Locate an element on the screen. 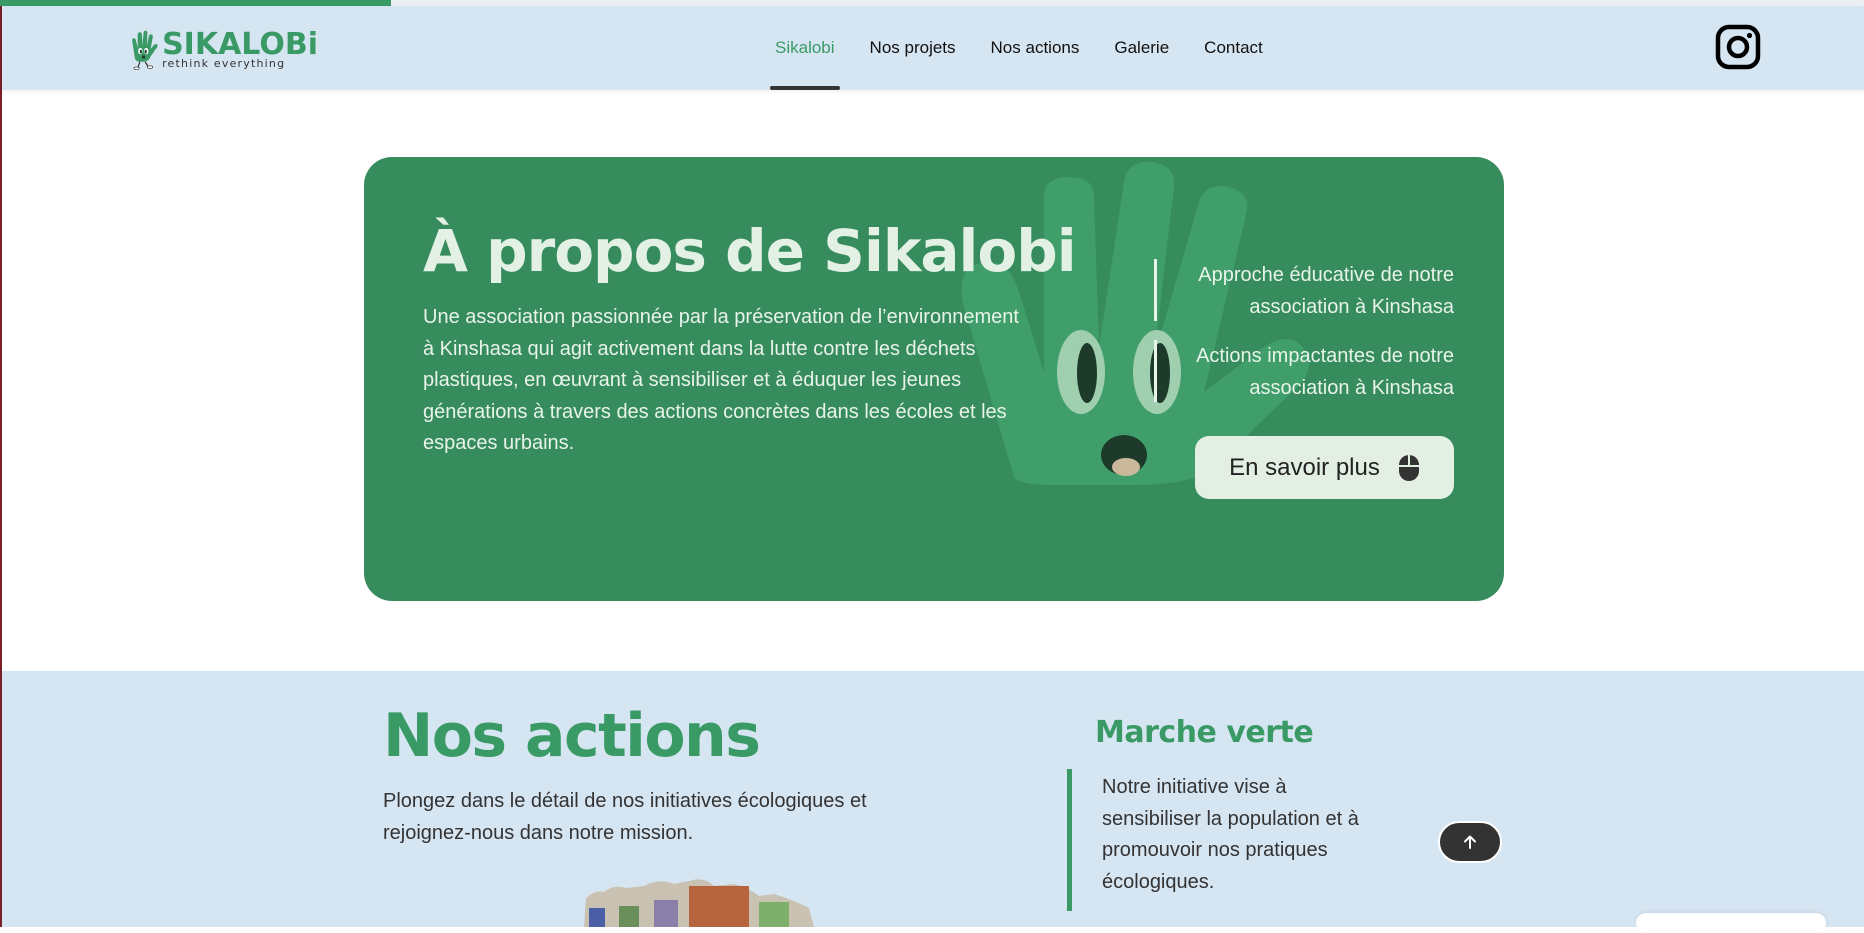 Image resolution: width=1864 pixels, height=933 pixels. mouse-icon is located at coordinates (1408, 467).